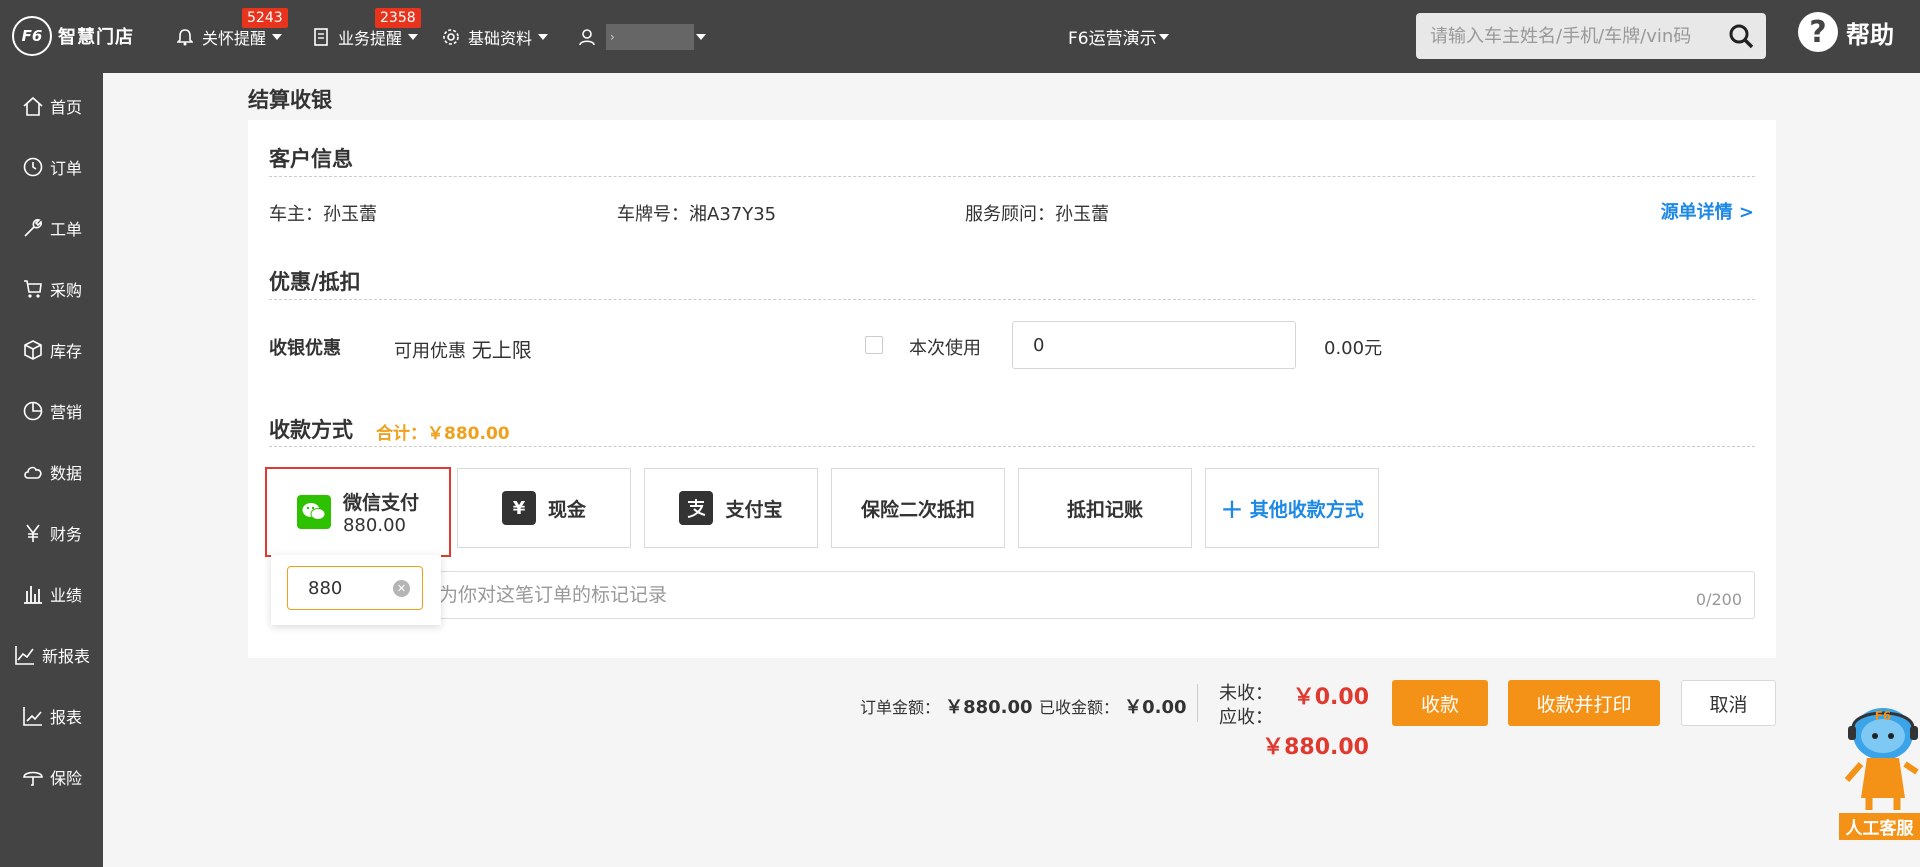 The height and width of the screenshot is (867, 1920). I want to click on sidebar-item-label: 报表, so click(66, 717).